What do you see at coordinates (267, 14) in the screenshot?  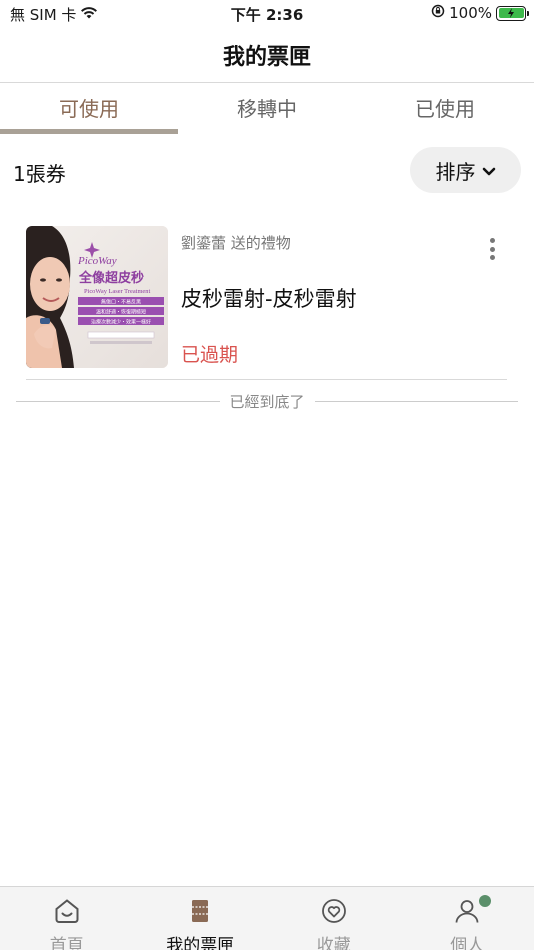 I see `status-bar: 無 SIM 卡 下午 2:36 100%` at bounding box center [267, 14].